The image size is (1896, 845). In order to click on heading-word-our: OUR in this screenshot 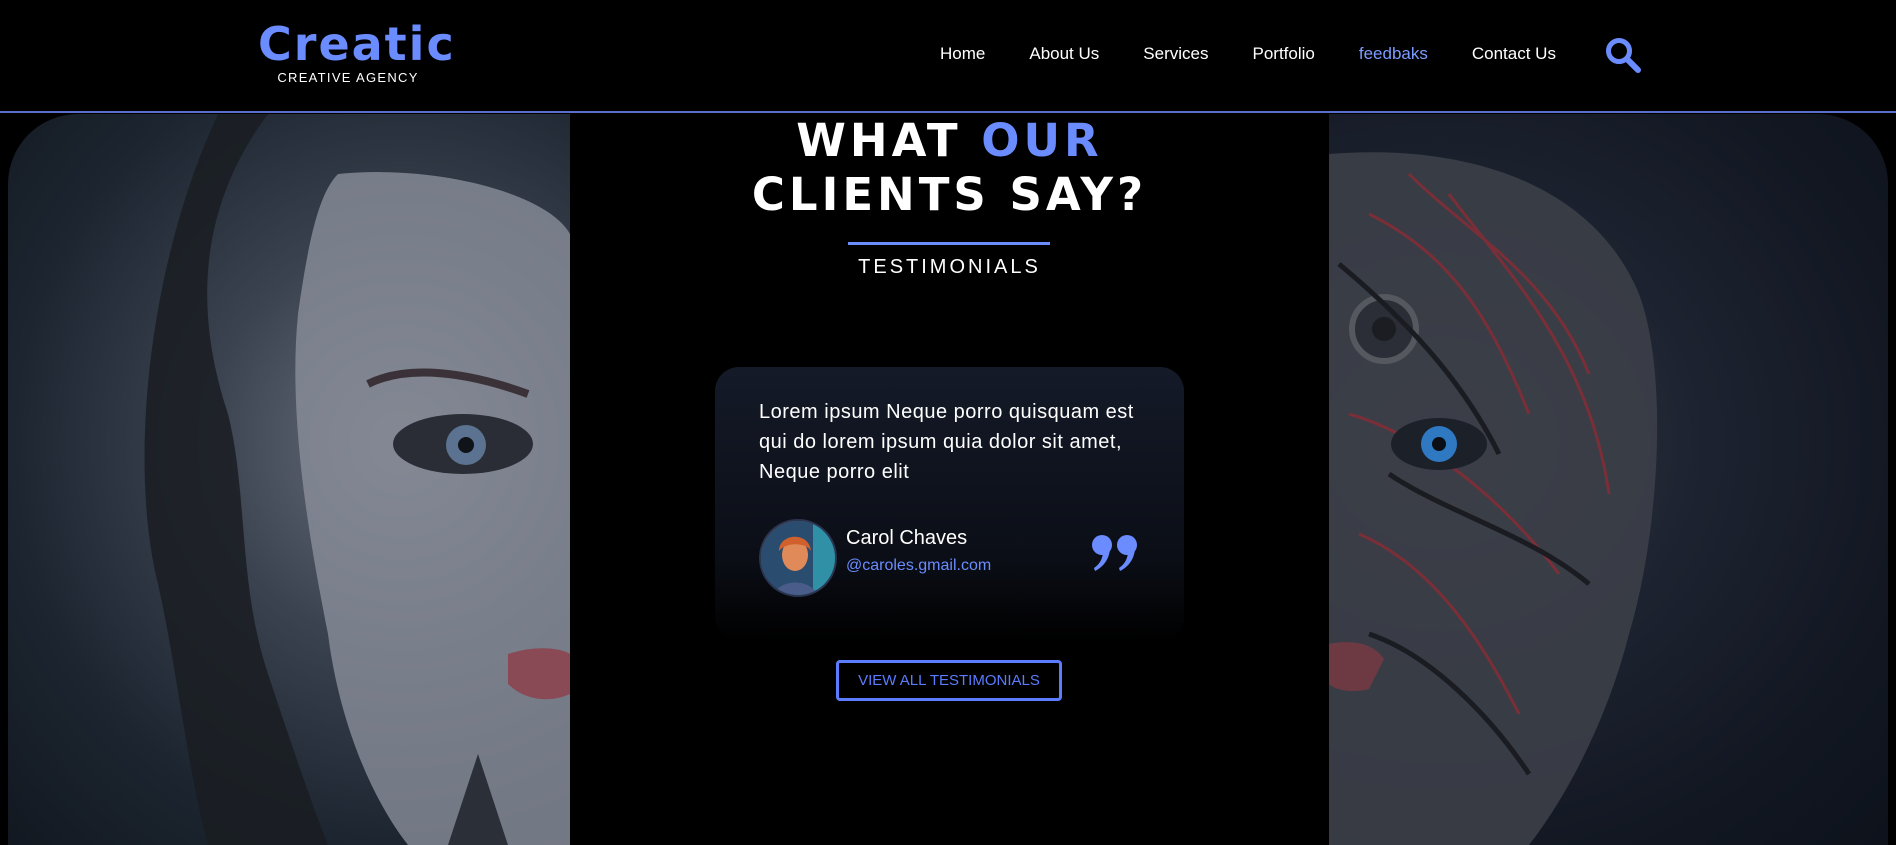, I will do `click(1042, 140)`.